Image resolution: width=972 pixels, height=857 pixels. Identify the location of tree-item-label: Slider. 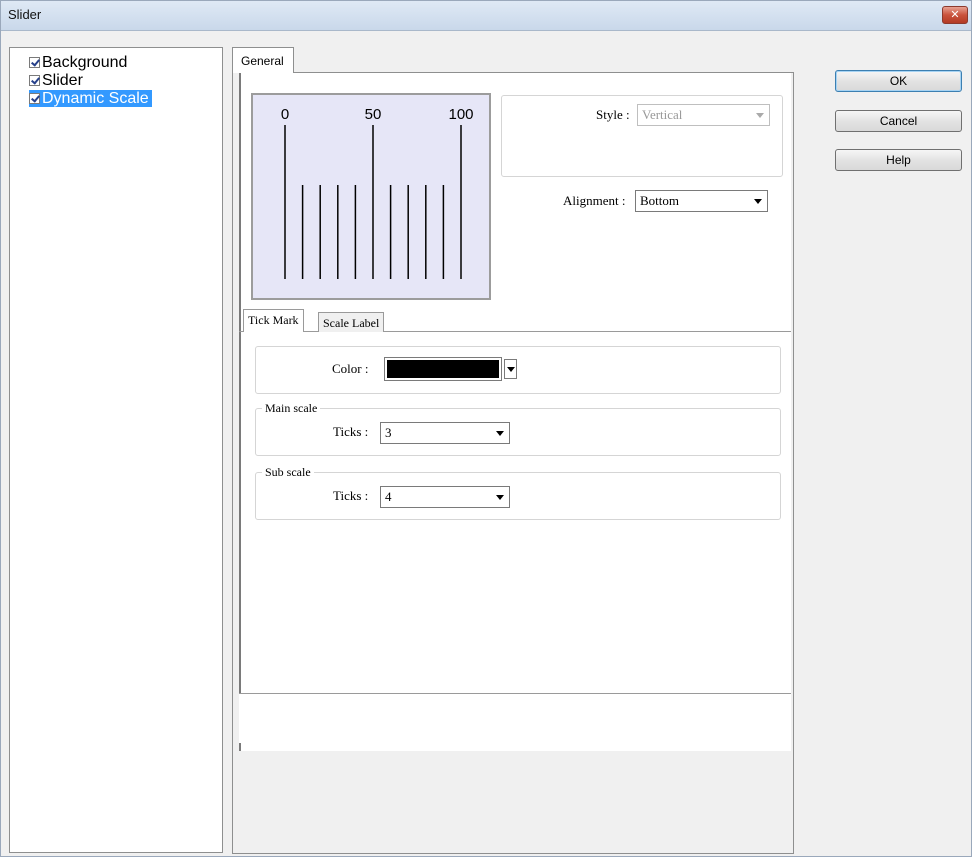
(62, 80).